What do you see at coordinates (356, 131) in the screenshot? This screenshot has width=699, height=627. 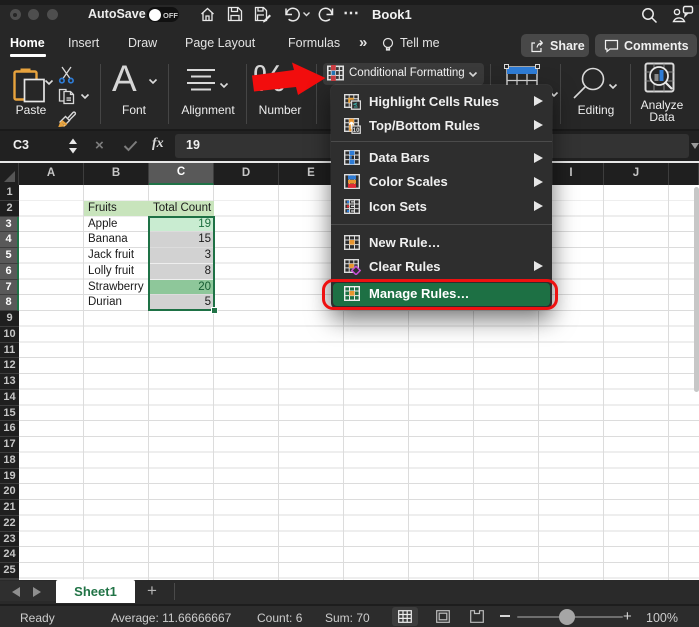 I see `svg-text: 10` at bounding box center [356, 131].